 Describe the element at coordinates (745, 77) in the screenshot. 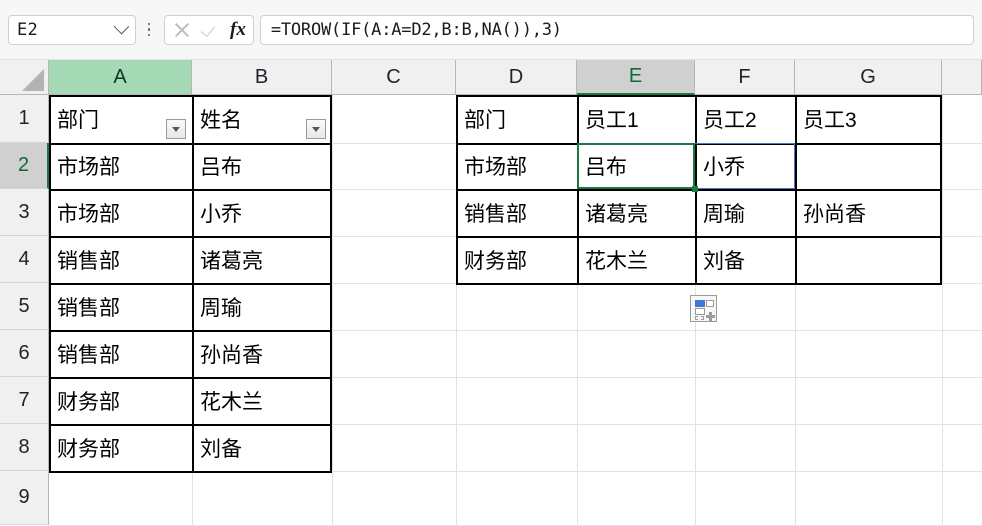

I see `column-header-f: F` at that location.